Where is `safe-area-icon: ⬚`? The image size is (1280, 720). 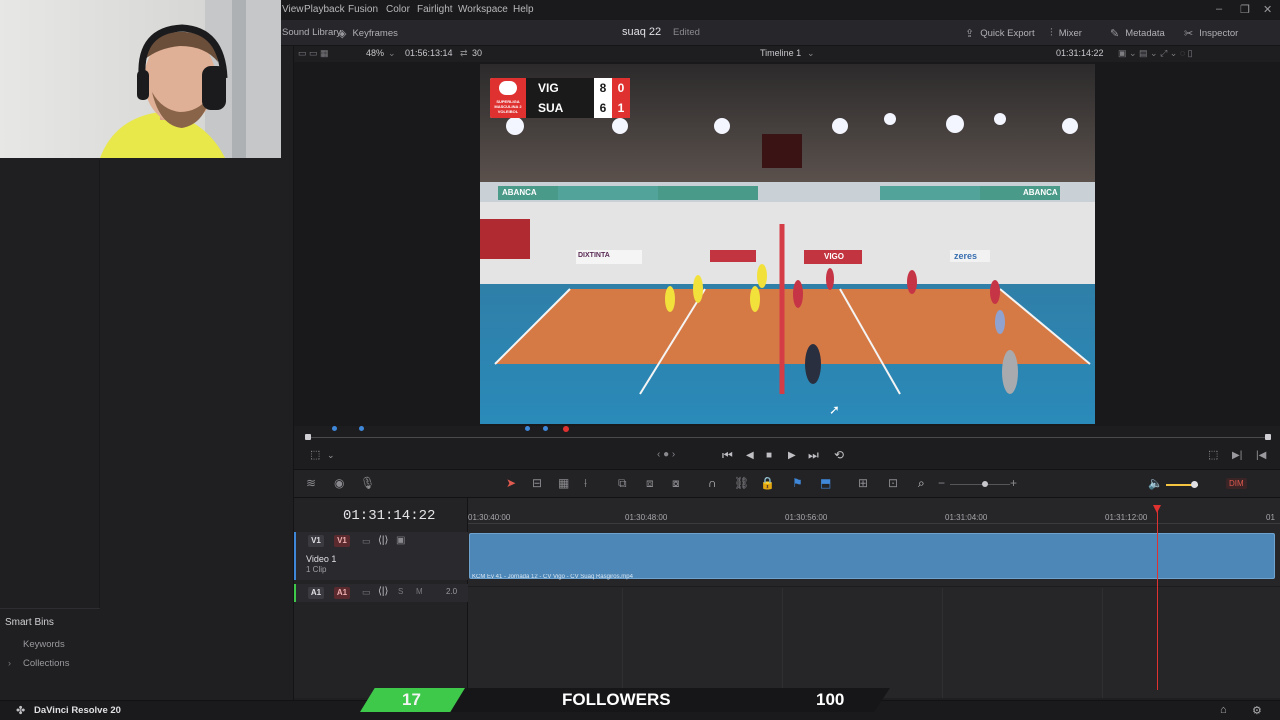
safe-area-icon: ⬚ is located at coordinates (315, 454).